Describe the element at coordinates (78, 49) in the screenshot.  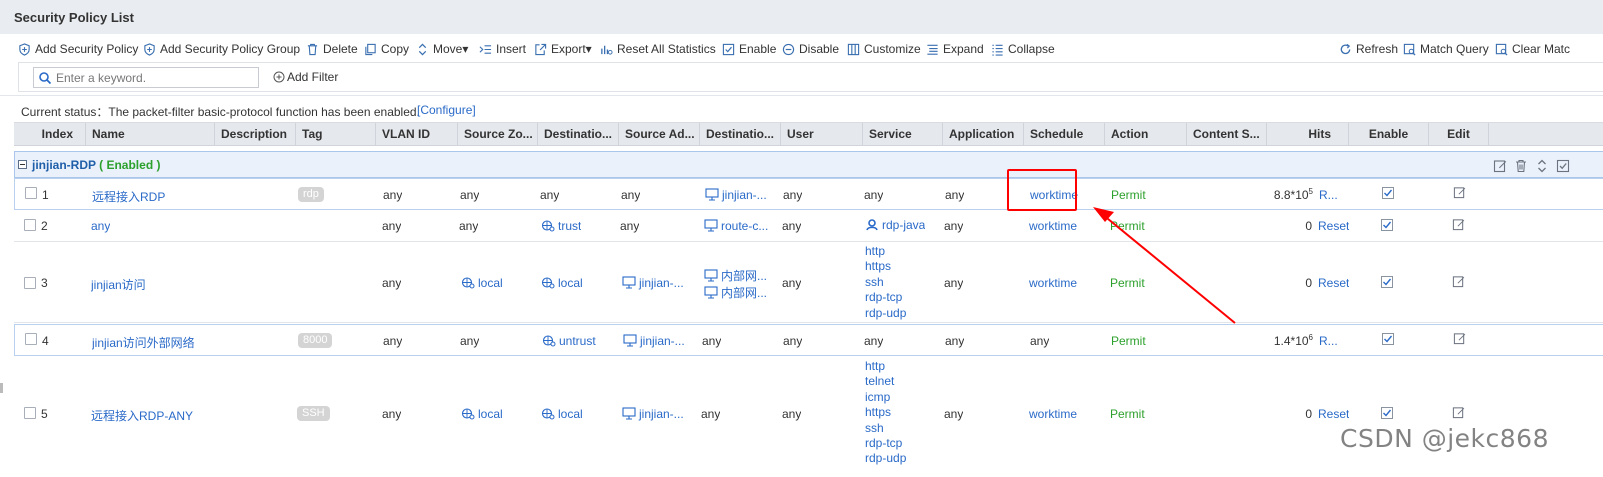
I see `add-security-policy-button: Add Security Policy` at that location.